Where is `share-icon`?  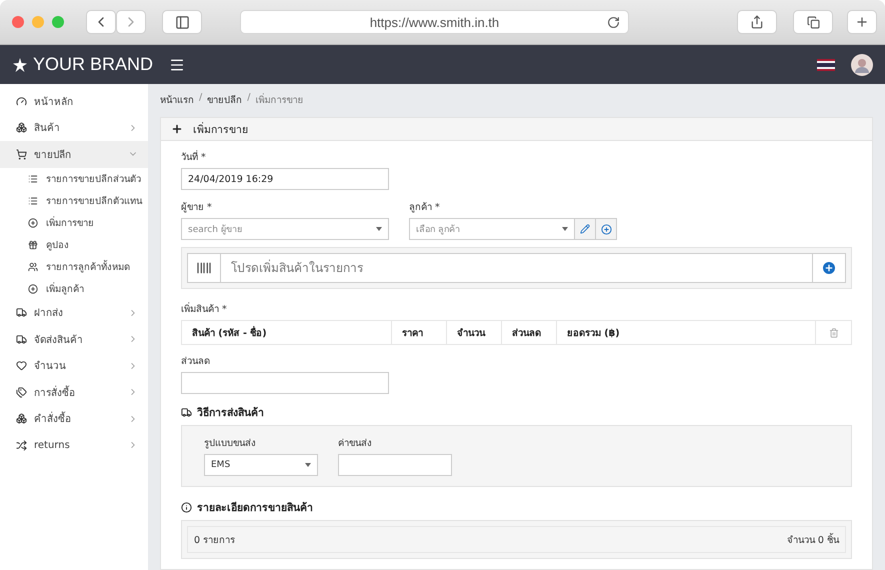 share-icon is located at coordinates (757, 22).